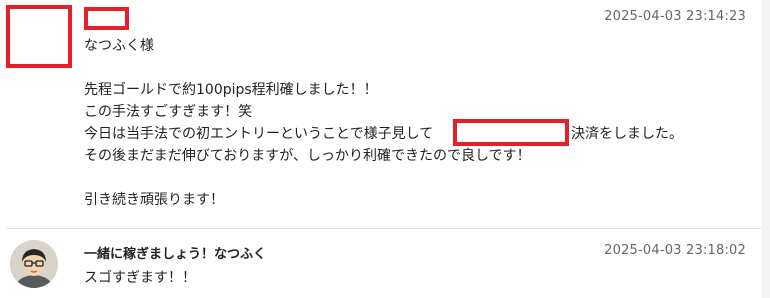 The image size is (770, 298). I want to click on redacted-text, so click(511, 132).